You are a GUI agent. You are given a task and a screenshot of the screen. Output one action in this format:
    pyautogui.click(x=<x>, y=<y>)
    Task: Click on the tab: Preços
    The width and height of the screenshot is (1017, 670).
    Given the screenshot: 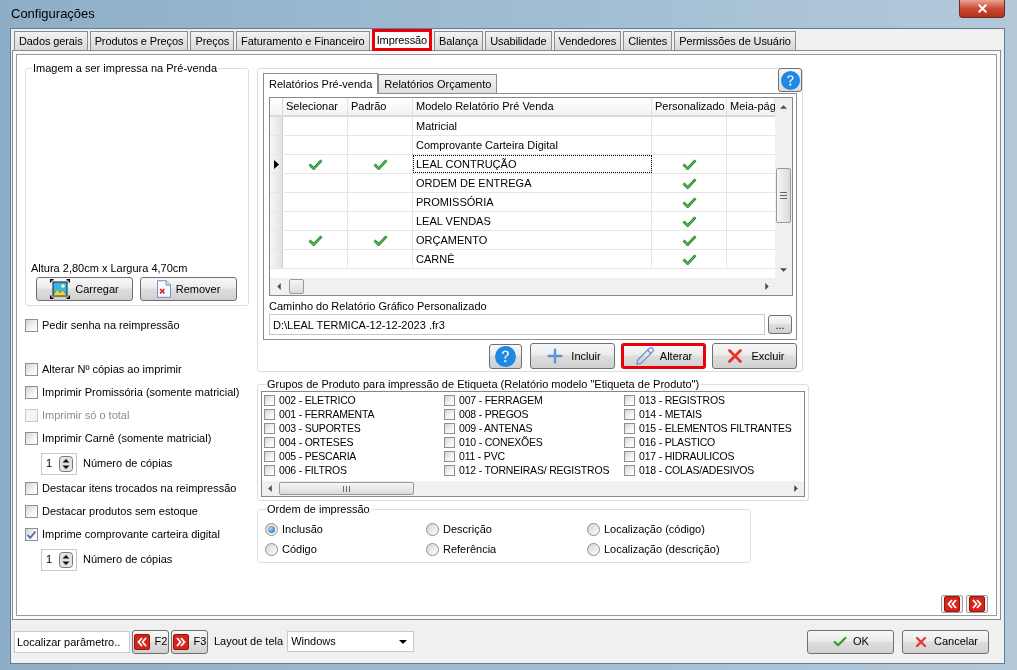 What is the action you would take?
    pyautogui.click(x=212, y=40)
    